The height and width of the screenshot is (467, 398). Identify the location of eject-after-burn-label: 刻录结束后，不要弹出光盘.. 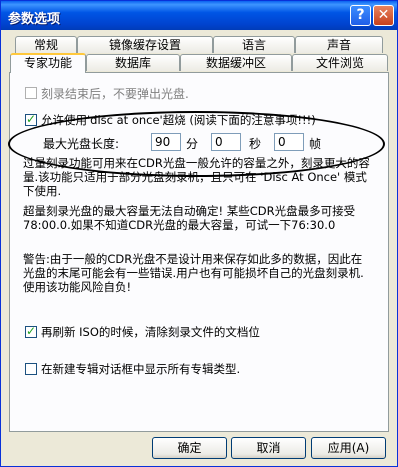
(115, 94).